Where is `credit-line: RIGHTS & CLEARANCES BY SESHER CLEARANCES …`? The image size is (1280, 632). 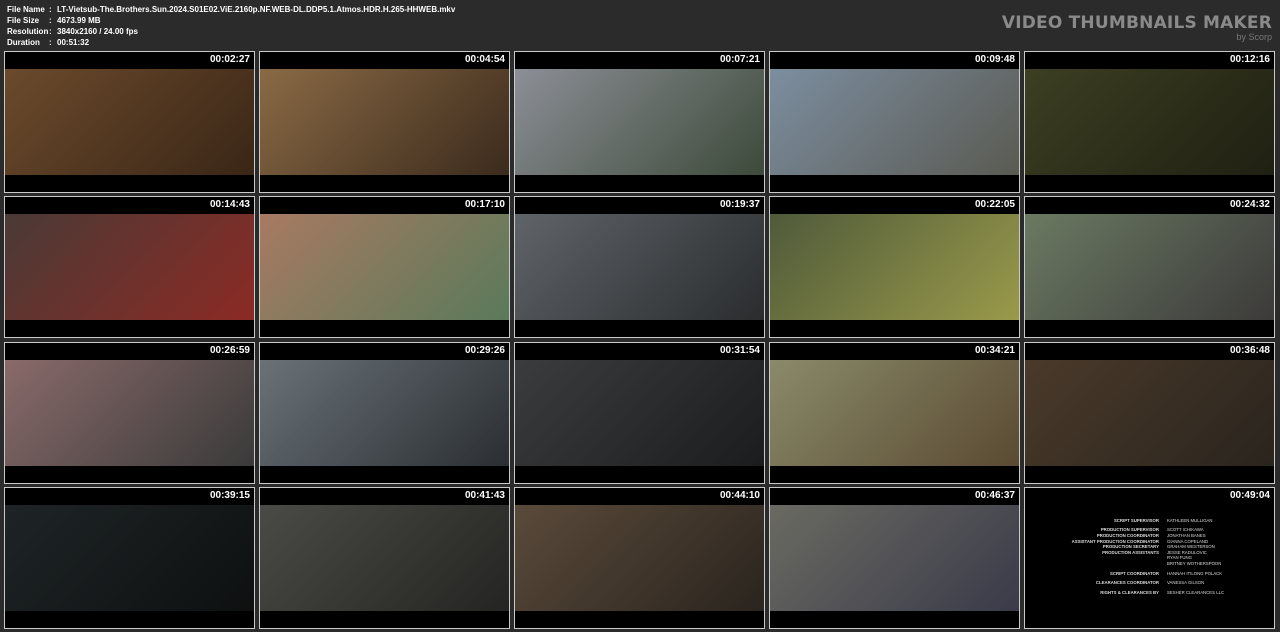
credit-line: RIGHTS & CLEARANCES BY SESHER CLEARANCES … is located at coordinates (1149, 593).